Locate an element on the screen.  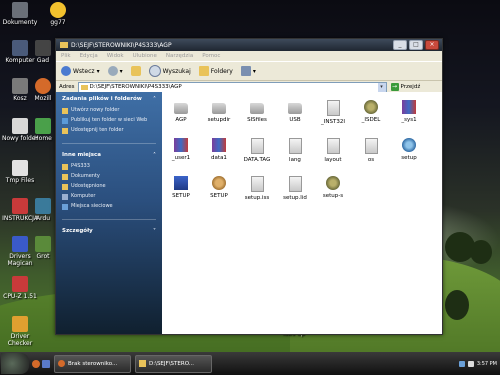
file-item: lang is located at coordinates (295, 150).